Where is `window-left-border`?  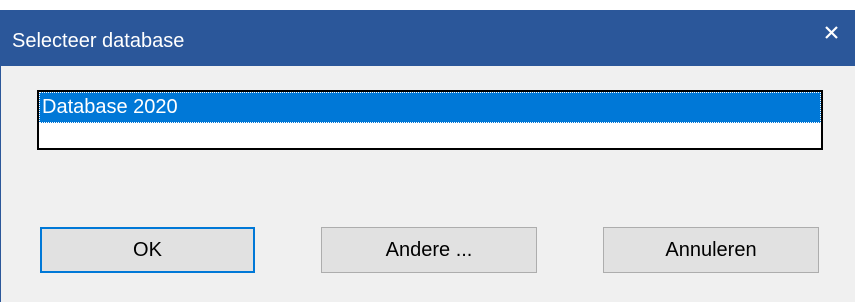 window-left-border is located at coordinates (4, 184).